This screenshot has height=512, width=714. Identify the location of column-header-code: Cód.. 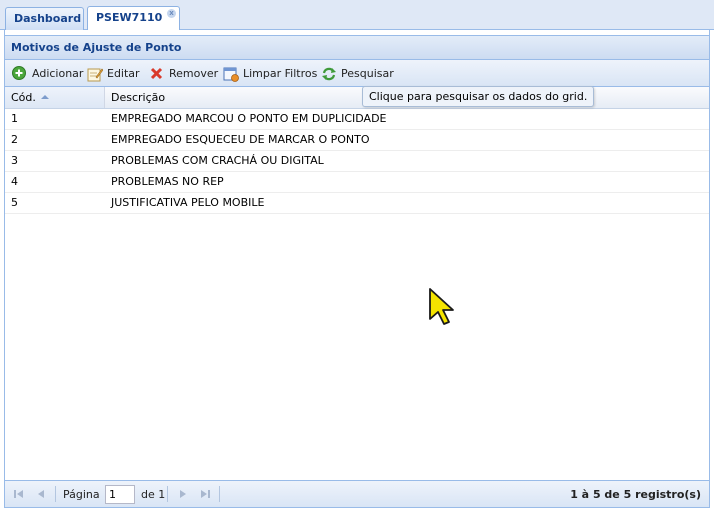
(55, 97).